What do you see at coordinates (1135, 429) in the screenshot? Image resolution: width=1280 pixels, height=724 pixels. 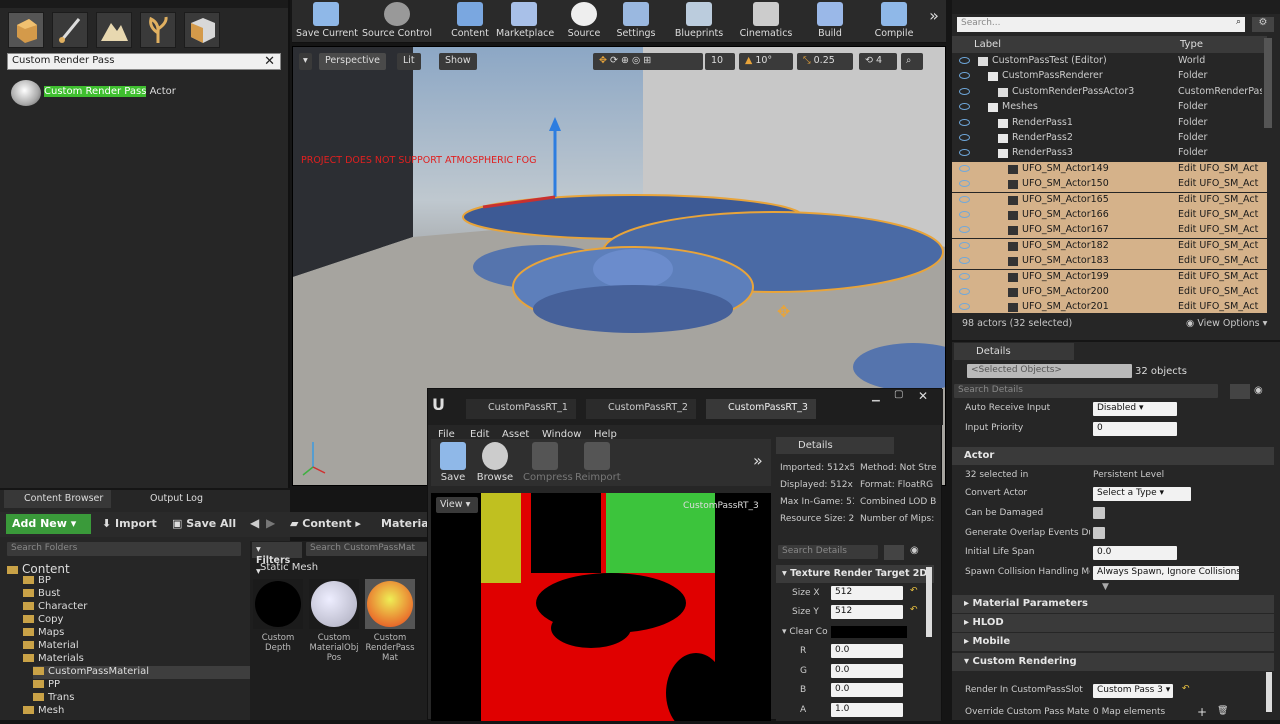 I see `input-priority-field: 0` at bounding box center [1135, 429].